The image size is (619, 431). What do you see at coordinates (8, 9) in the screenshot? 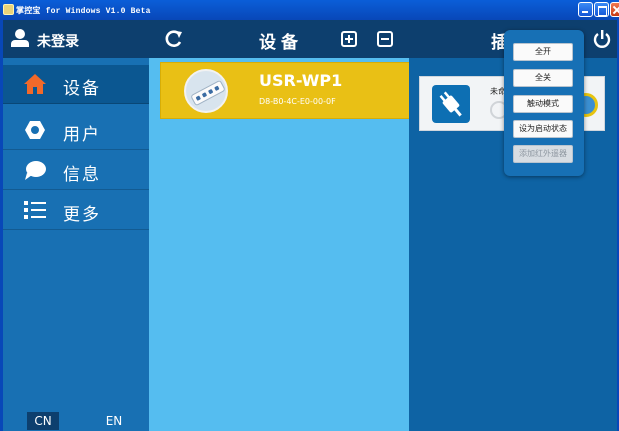
I see `app-icon` at bounding box center [8, 9].